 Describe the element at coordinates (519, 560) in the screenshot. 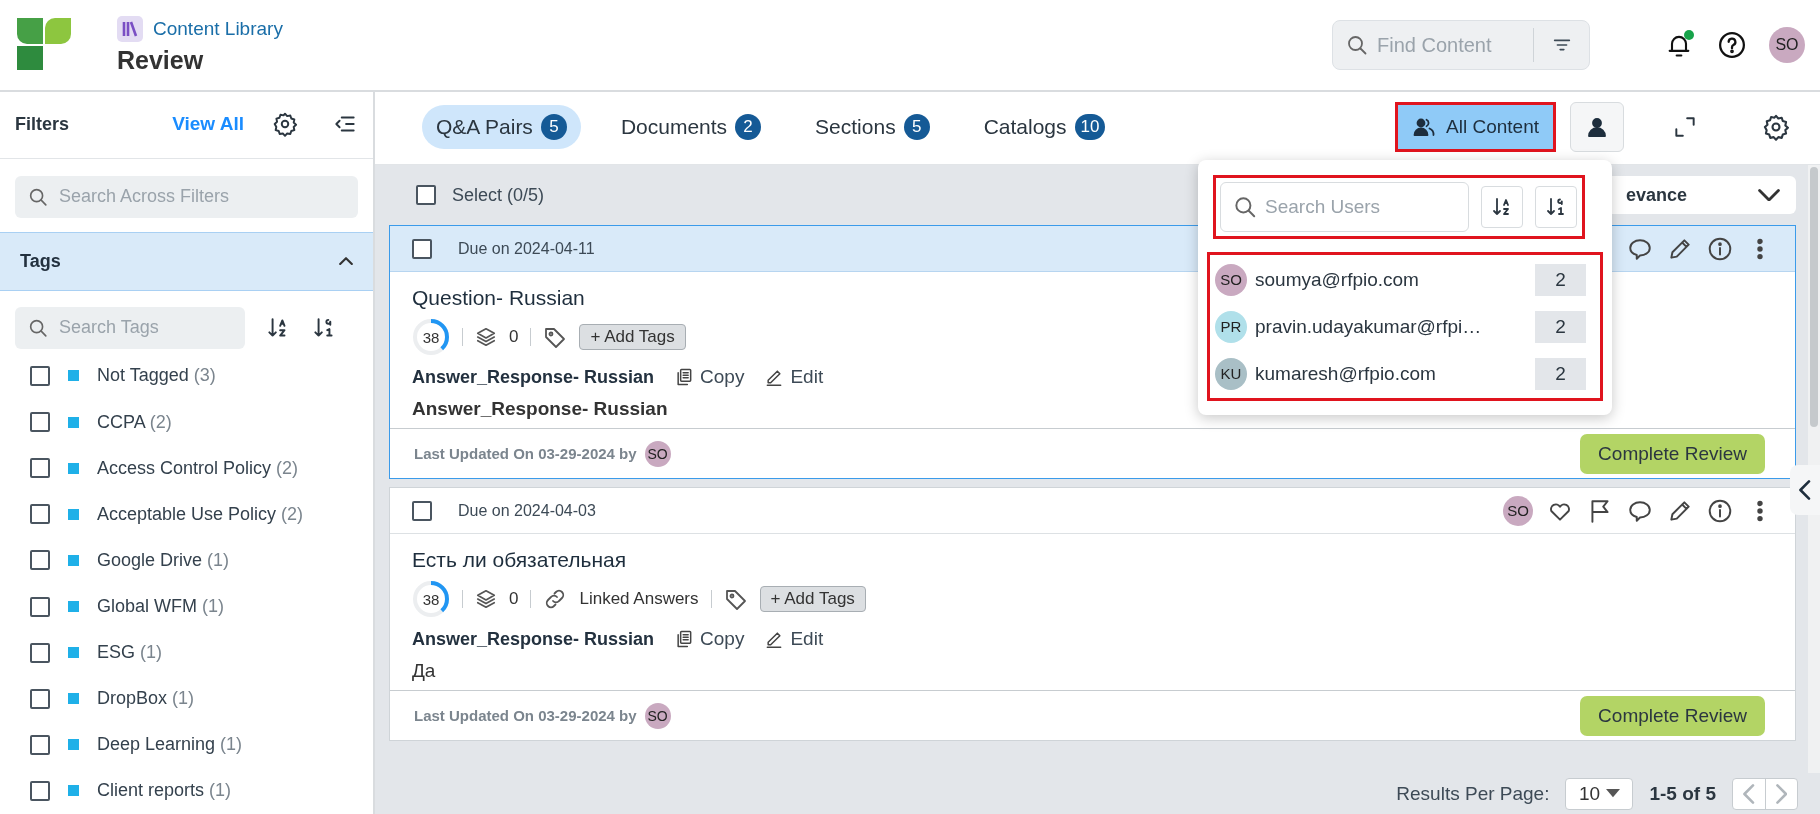

I see `question-title: Есть ли обязательная` at that location.